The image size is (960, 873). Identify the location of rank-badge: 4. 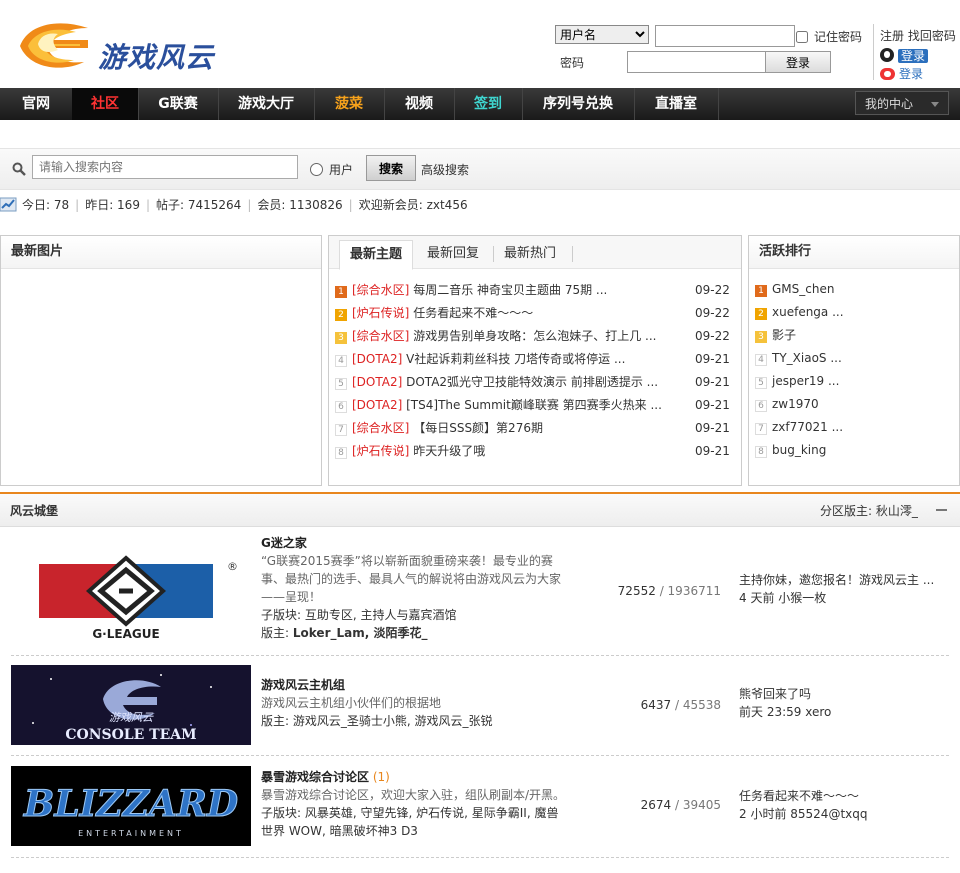
(341, 361).